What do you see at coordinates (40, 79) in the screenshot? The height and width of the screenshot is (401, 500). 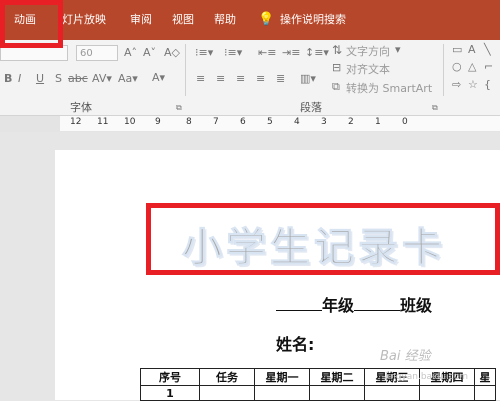 I see `underline-icon: U` at bounding box center [40, 79].